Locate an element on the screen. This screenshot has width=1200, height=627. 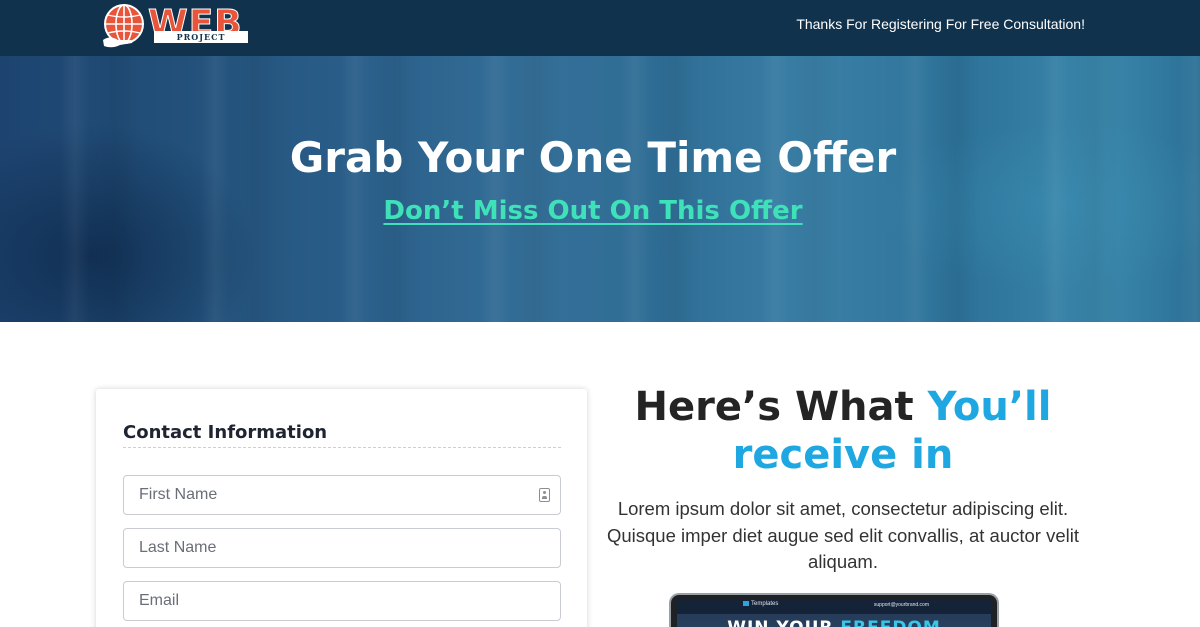
logo-tagline: PROJECT HELPER is located at coordinates (201, 42).